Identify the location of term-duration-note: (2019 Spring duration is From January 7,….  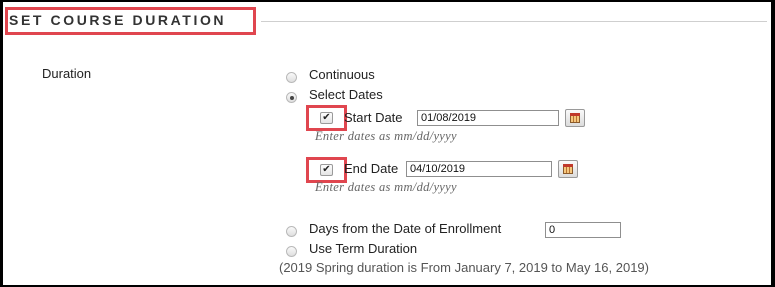
(464, 267).